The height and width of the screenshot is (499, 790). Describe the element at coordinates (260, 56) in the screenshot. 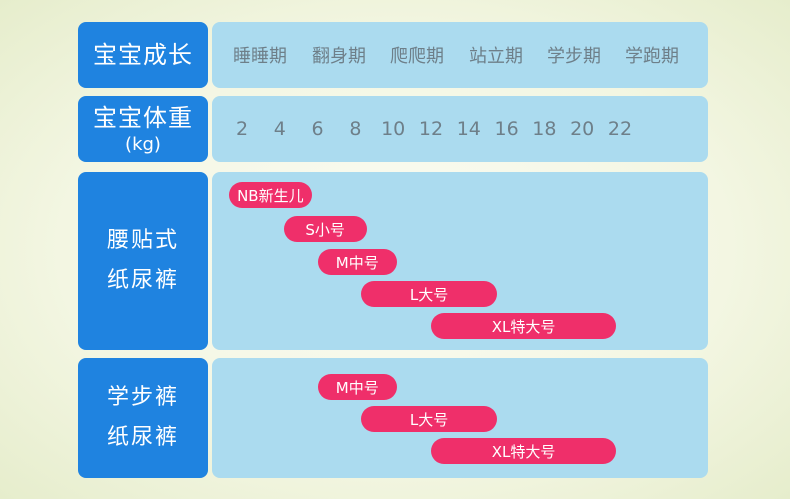

I see `stage-label: 睡睡期` at that location.